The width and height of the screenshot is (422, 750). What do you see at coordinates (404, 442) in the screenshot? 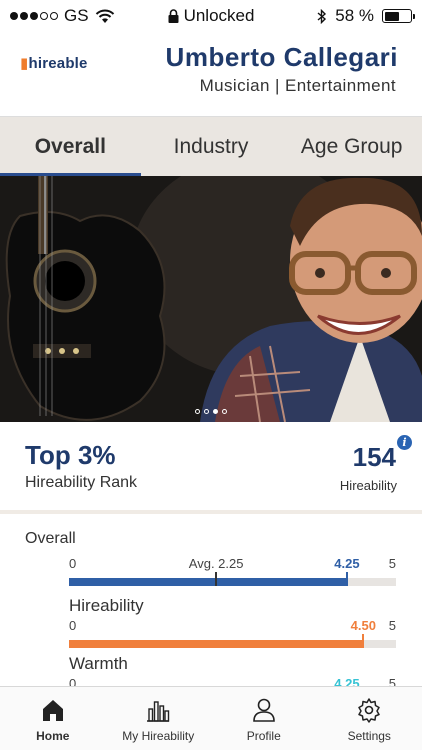
I see `info-icon: i` at bounding box center [404, 442].